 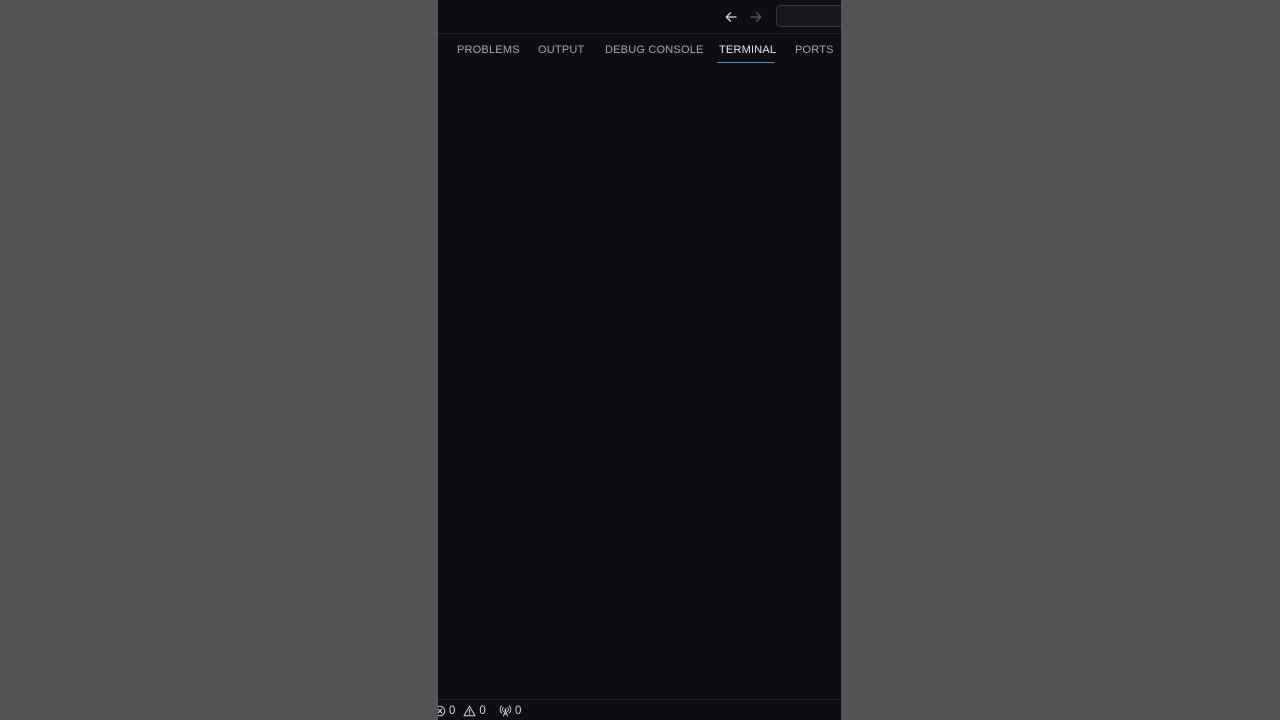 I want to click on forward-button, so click(x=756, y=17).